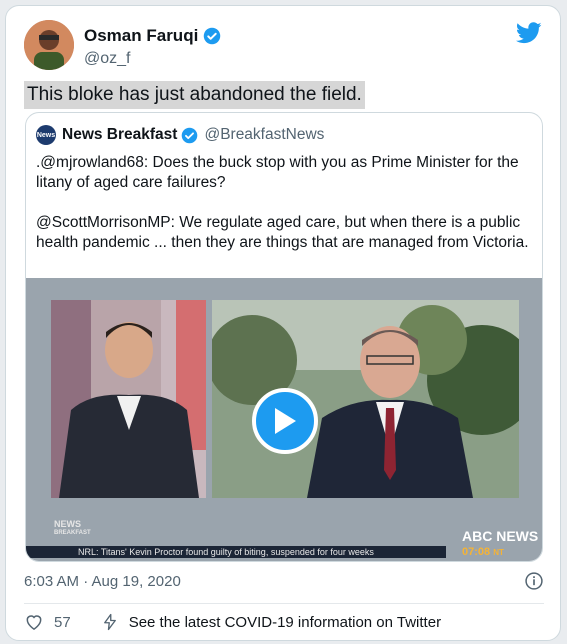  Describe the element at coordinates (500, 536) in the screenshot. I see `channel-logo: ABC NEWS` at that location.